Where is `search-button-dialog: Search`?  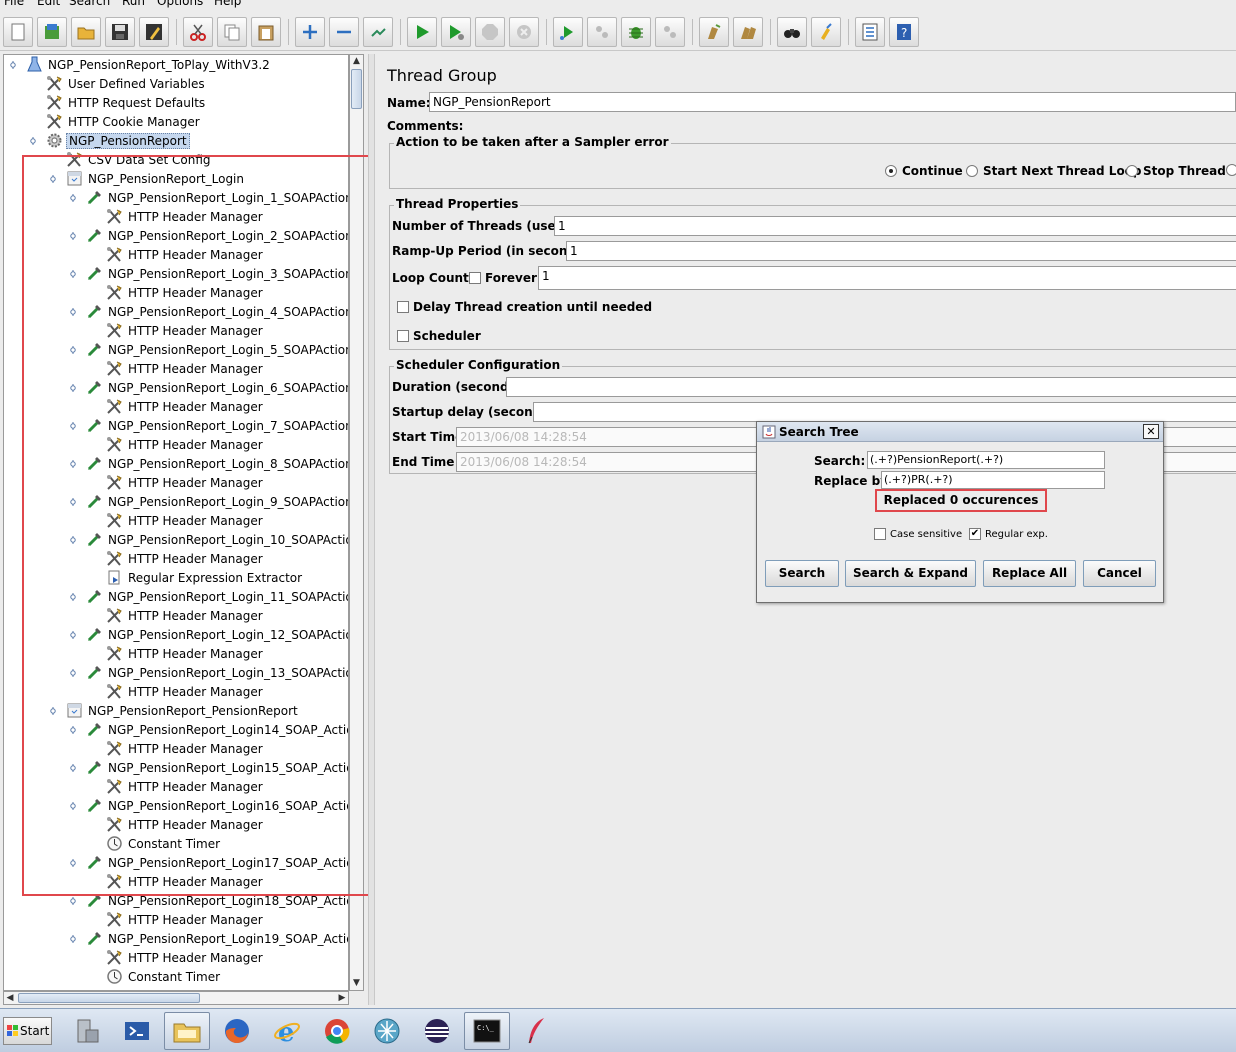 search-button-dialog: Search is located at coordinates (802, 573).